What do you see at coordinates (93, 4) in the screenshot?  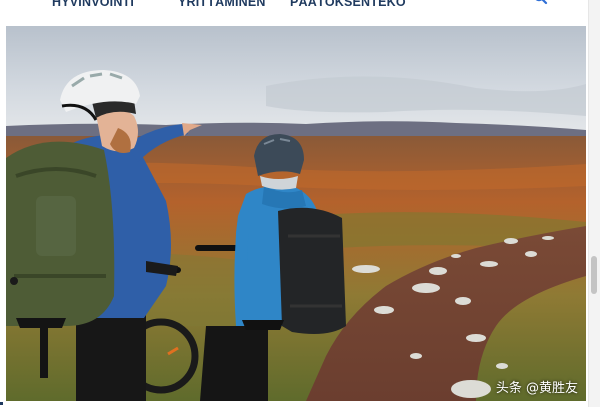 I see `nav-item-hyvinvointi: HYVINVOINTI` at bounding box center [93, 4].